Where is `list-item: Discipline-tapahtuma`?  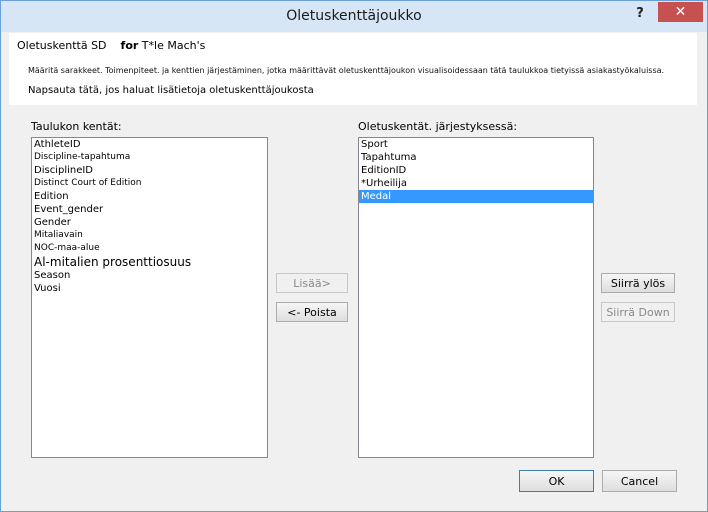 list-item: Discipline-tapahtuma is located at coordinates (149, 157).